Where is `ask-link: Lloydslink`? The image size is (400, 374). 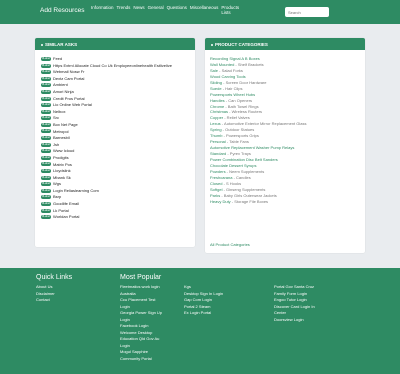
ask-link: Lloydslink is located at coordinates (62, 170).